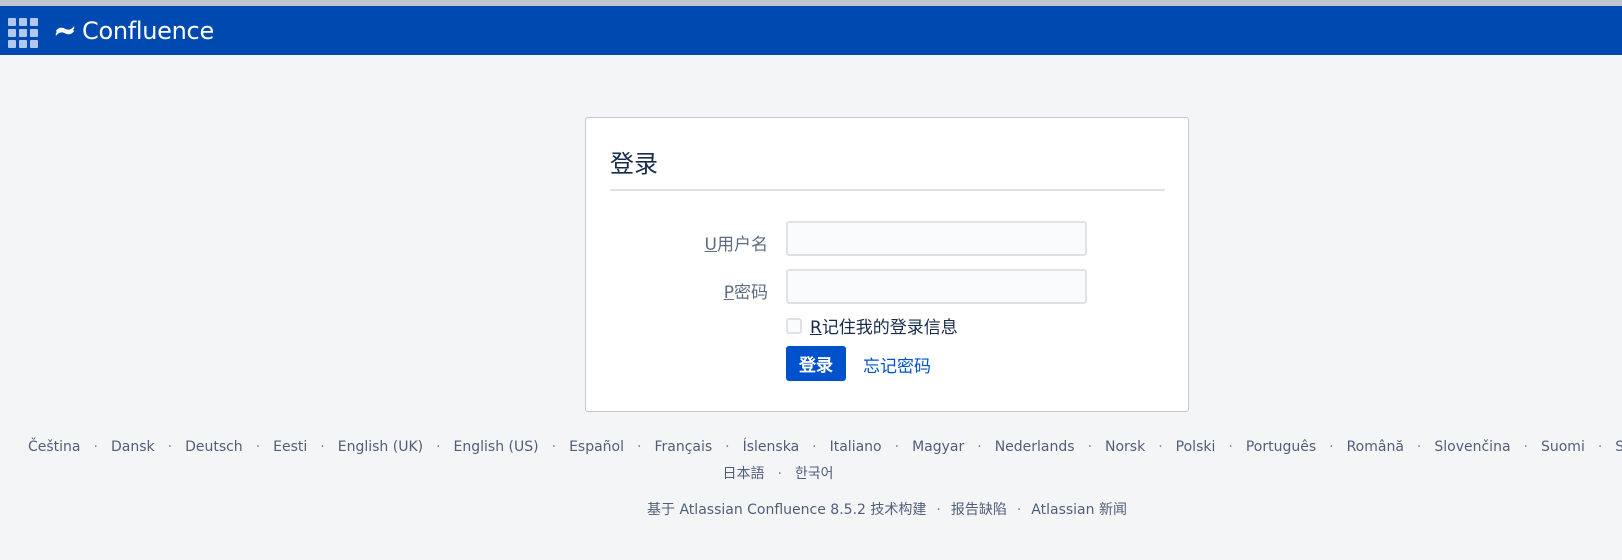 Image resolution: width=1622 pixels, height=560 pixels. What do you see at coordinates (54, 447) in the screenshot?
I see `language-link: Čeština` at bounding box center [54, 447].